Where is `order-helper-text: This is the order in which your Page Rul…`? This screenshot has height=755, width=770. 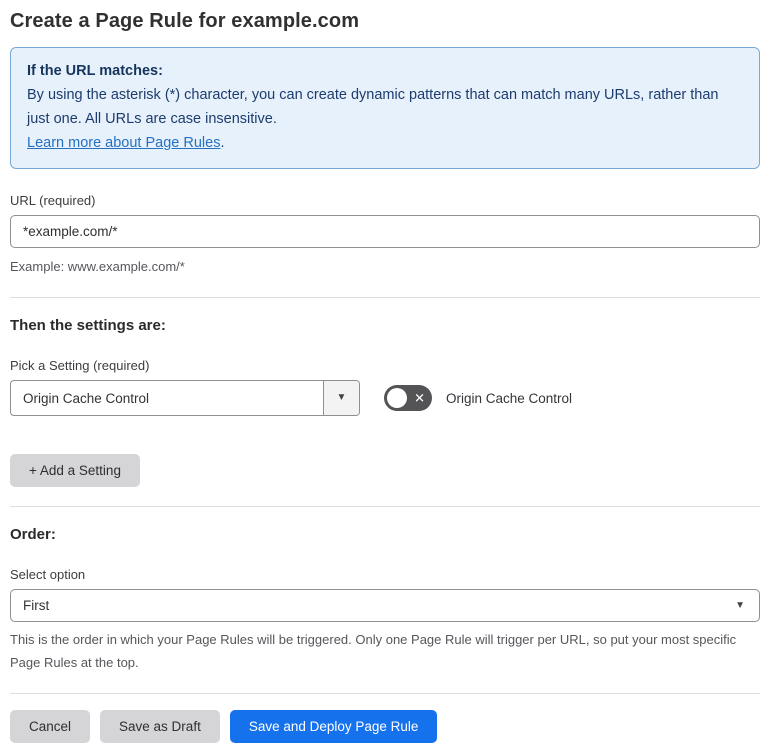
order-helper-text: This is the order in which your Page Rul… is located at coordinates (373, 651).